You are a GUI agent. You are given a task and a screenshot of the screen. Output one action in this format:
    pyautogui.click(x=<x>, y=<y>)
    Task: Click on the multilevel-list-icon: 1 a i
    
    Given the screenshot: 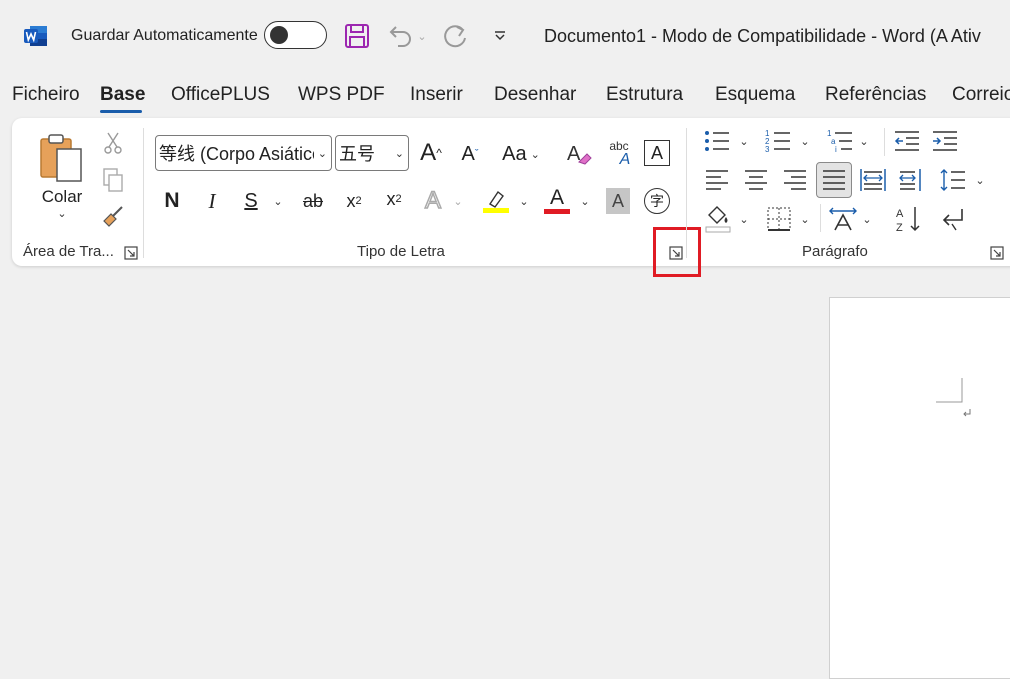 What is the action you would take?
    pyautogui.click(x=839, y=141)
    